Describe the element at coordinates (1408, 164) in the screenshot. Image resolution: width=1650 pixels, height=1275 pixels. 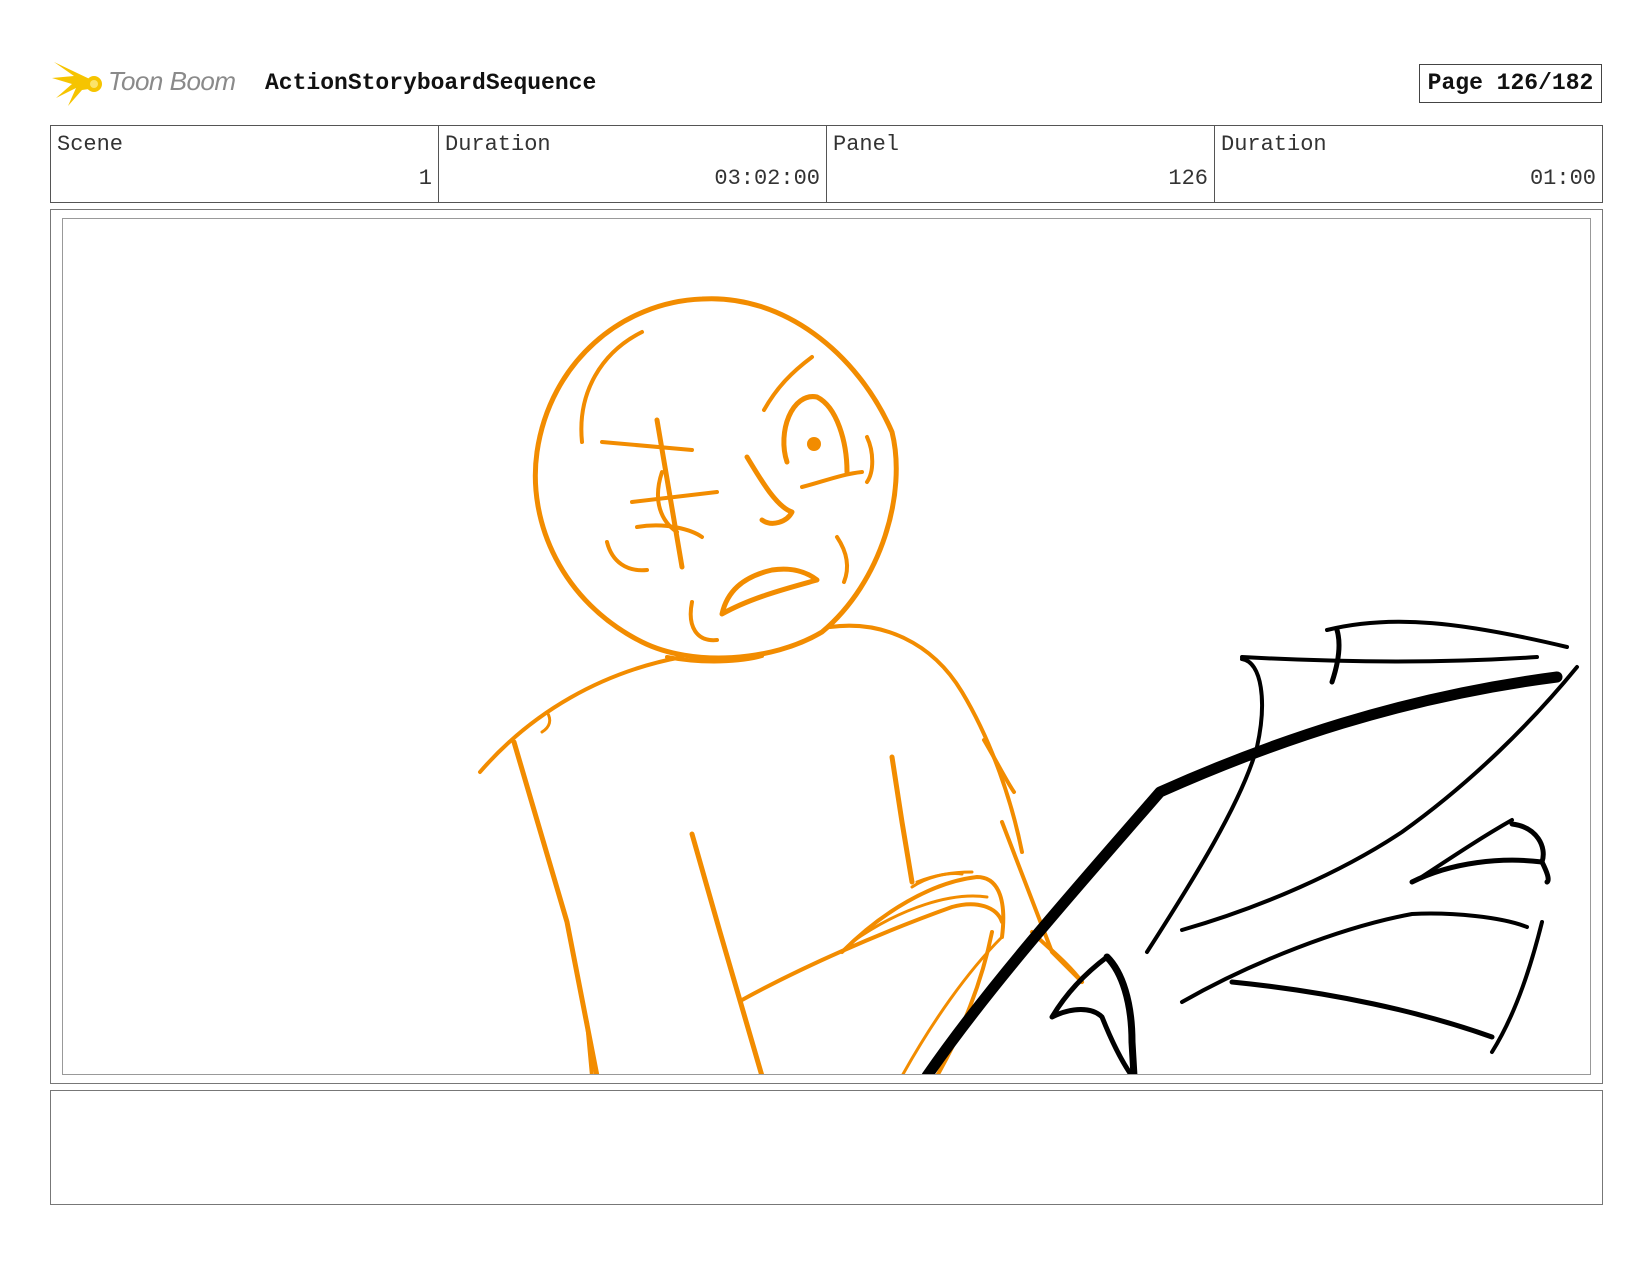
I see `panel-duration-cell: Duration 01:00` at that location.